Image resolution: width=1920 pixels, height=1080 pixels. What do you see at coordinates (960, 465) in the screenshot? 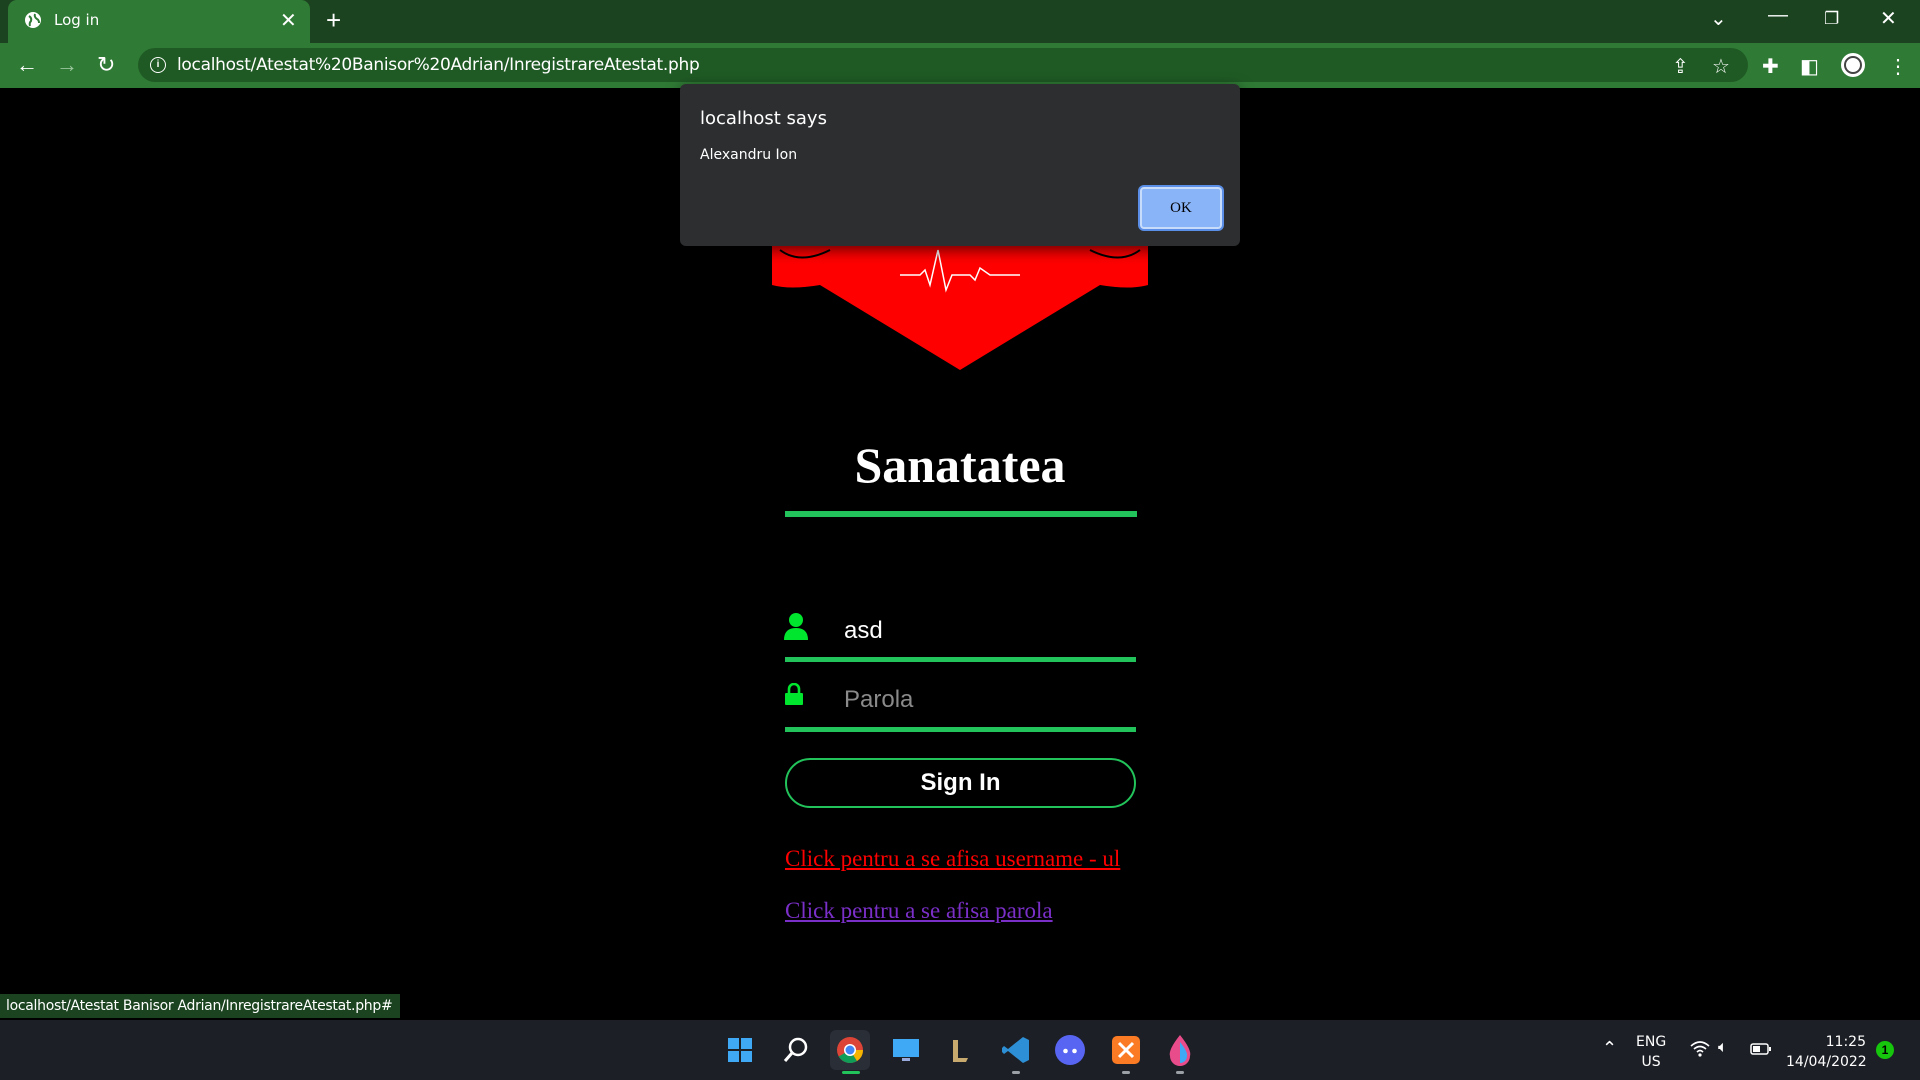
I see `page-title: Sanatatea` at bounding box center [960, 465].